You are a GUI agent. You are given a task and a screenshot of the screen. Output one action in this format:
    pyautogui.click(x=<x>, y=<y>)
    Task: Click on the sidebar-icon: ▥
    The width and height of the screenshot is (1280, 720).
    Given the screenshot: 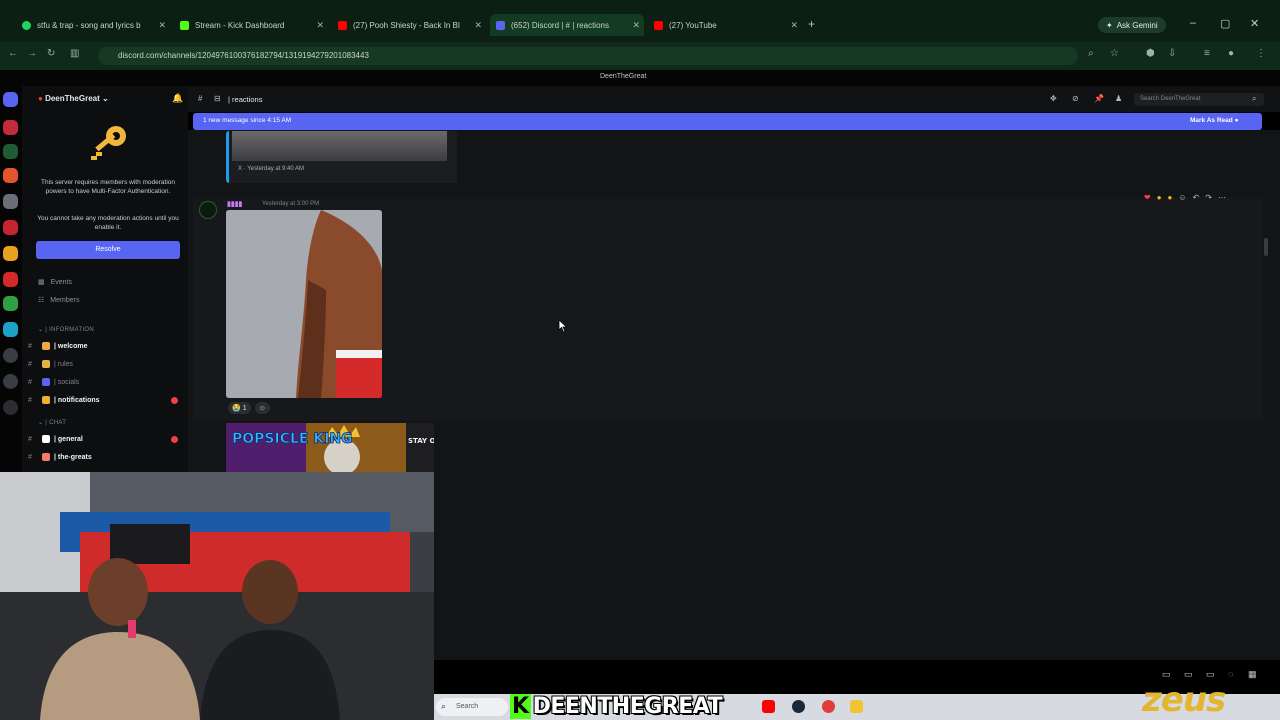 What is the action you would take?
    pyautogui.click(x=74, y=53)
    